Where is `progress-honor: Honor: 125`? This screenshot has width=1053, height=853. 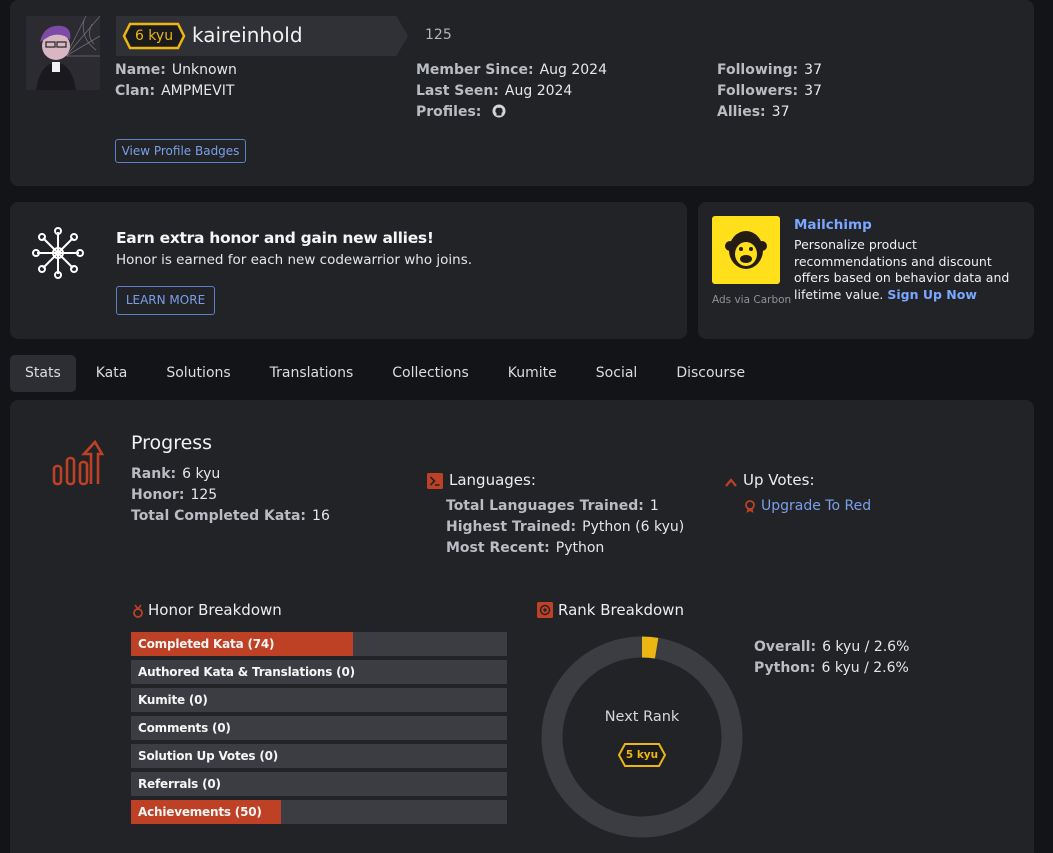
progress-honor: Honor: 125 is located at coordinates (174, 495).